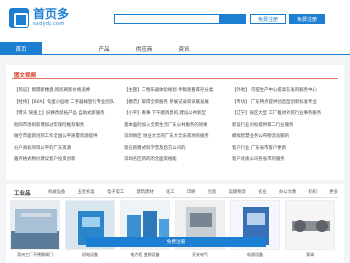 The width and height of the screenshot is (350, 263). I want to click on news-link: 【热议】刚需新楼盘,彻底刷新价格追捧, so click(68, 91).